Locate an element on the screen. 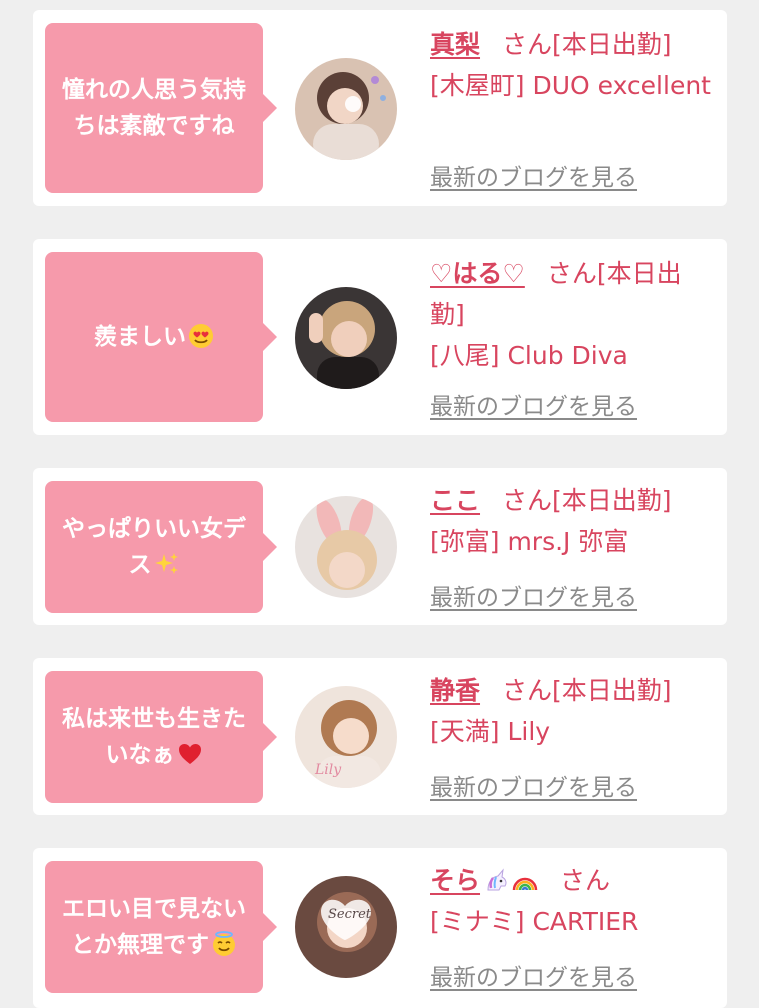  profile-info: ここ さん[本日出勤] [弥富] mrs.J 弥富 is located at coordinates (572, 521).